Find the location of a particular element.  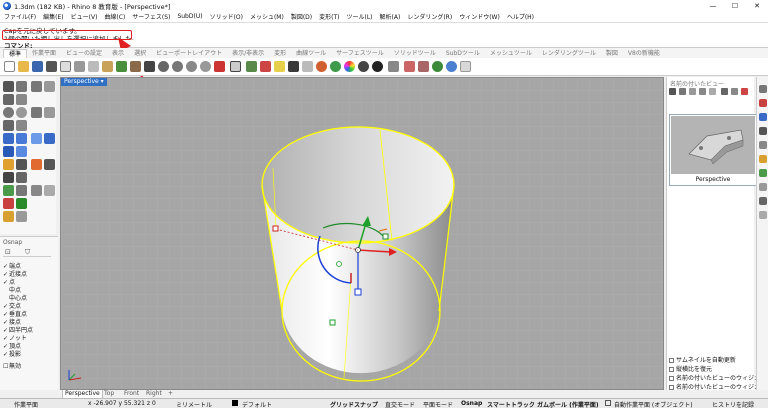

polygon-icon is located at coordinates (21, 125).